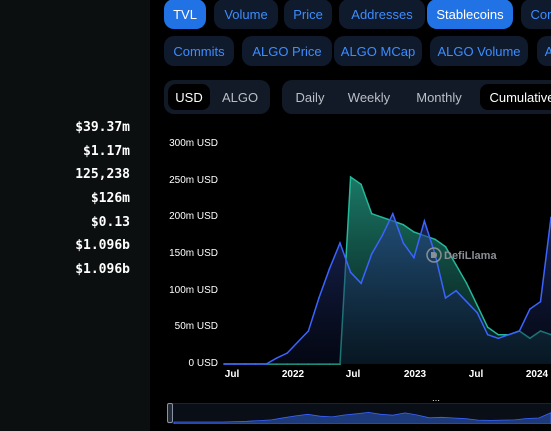 The width and height of the screenshot is (551, 431). What do you see at coordinates (170, 413) in the screenshot?
I see `brush-handle-left` at bounding box center [170, 413].